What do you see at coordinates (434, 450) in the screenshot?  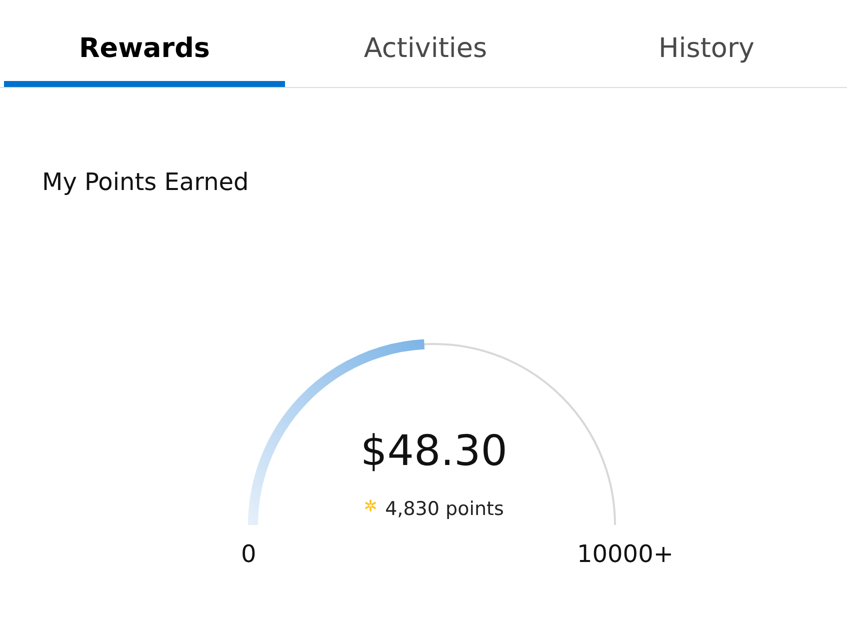 I see `reward-amount: $48.30` at bounding box center [434, 450].